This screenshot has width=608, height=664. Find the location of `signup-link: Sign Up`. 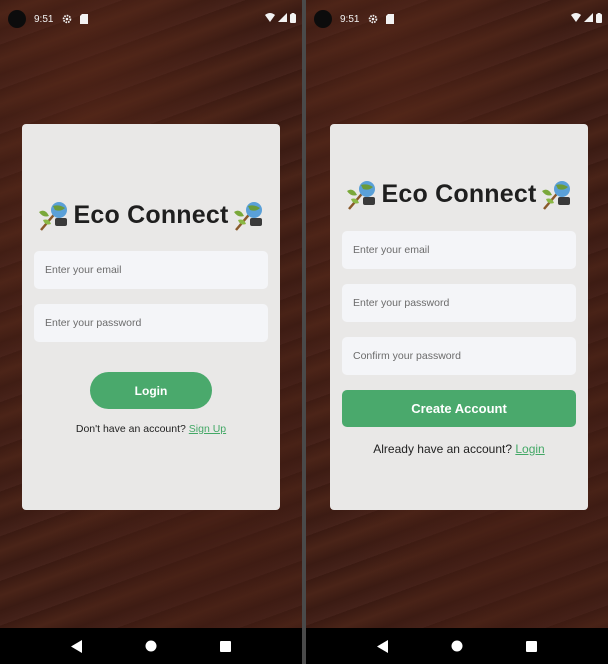

signup-link: Sign Up is located at coordinates (207, 429).